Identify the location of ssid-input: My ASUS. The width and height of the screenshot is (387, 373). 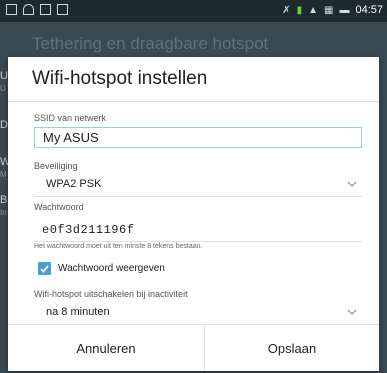
(198, 137).